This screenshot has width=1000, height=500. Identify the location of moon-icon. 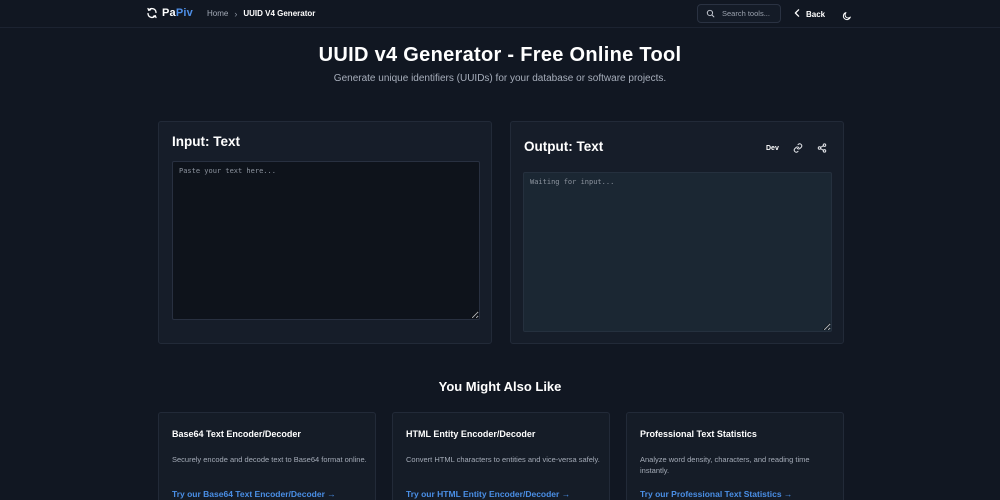
(847, 16).